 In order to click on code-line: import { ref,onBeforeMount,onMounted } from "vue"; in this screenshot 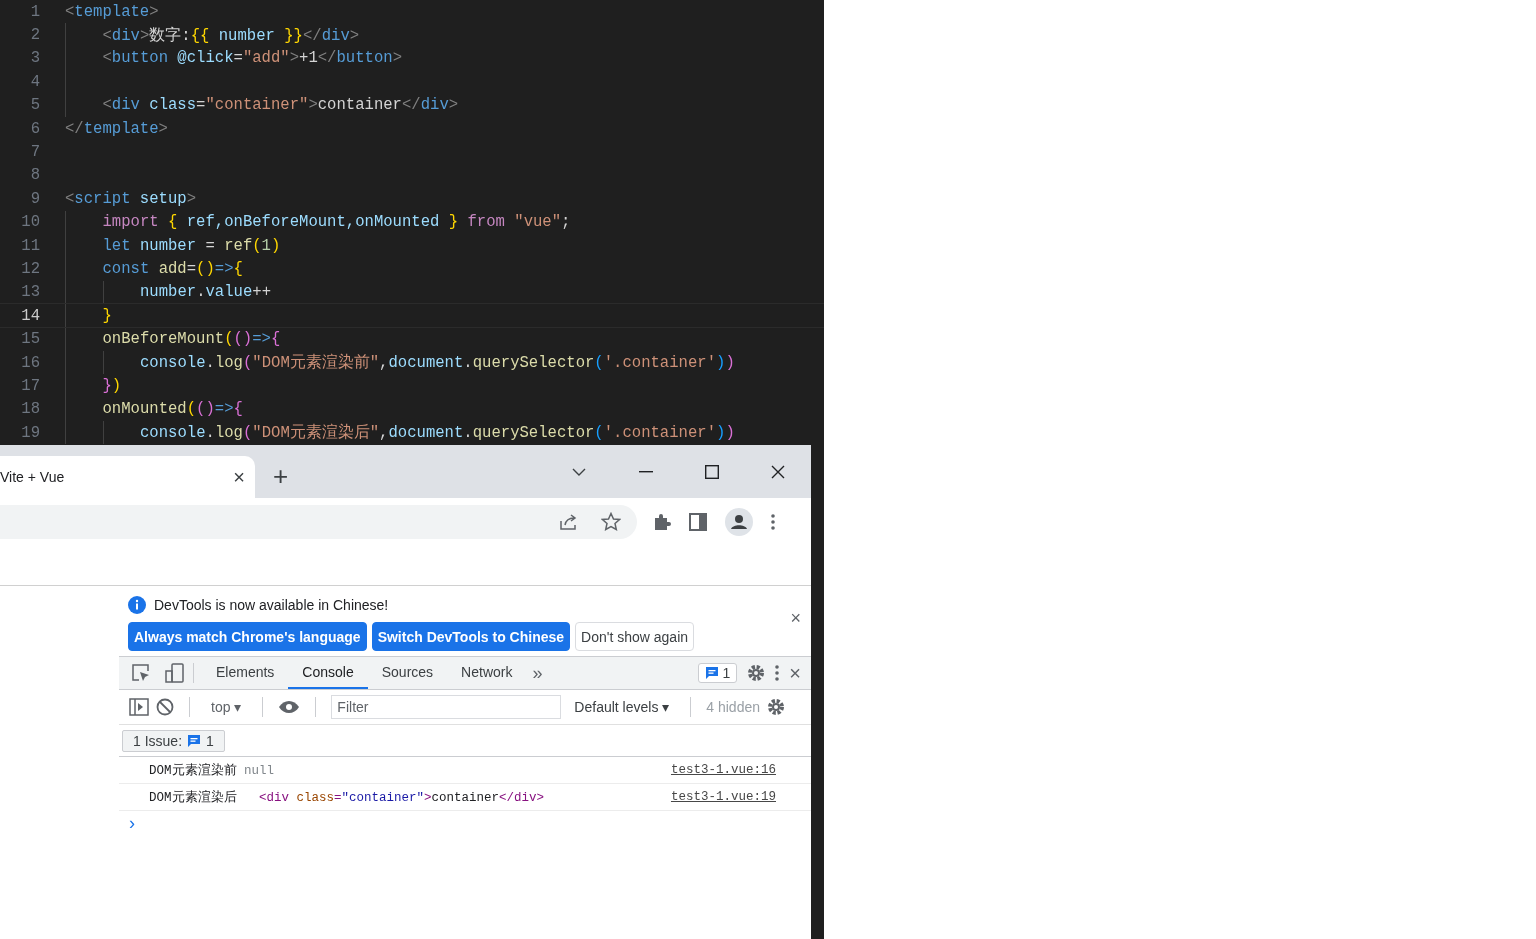, I will do `click(336, 222)`.